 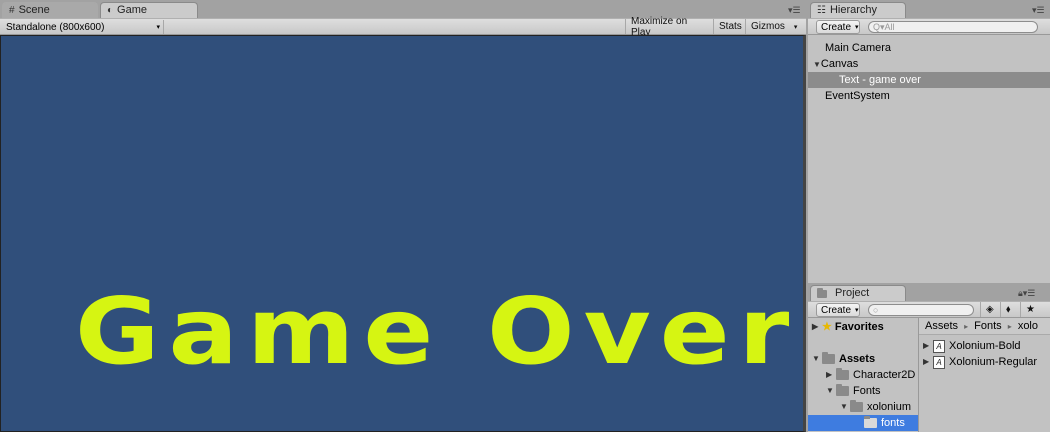 I want to click on hierarchy-item-label: Main Camera, so click(x=858, y=48).